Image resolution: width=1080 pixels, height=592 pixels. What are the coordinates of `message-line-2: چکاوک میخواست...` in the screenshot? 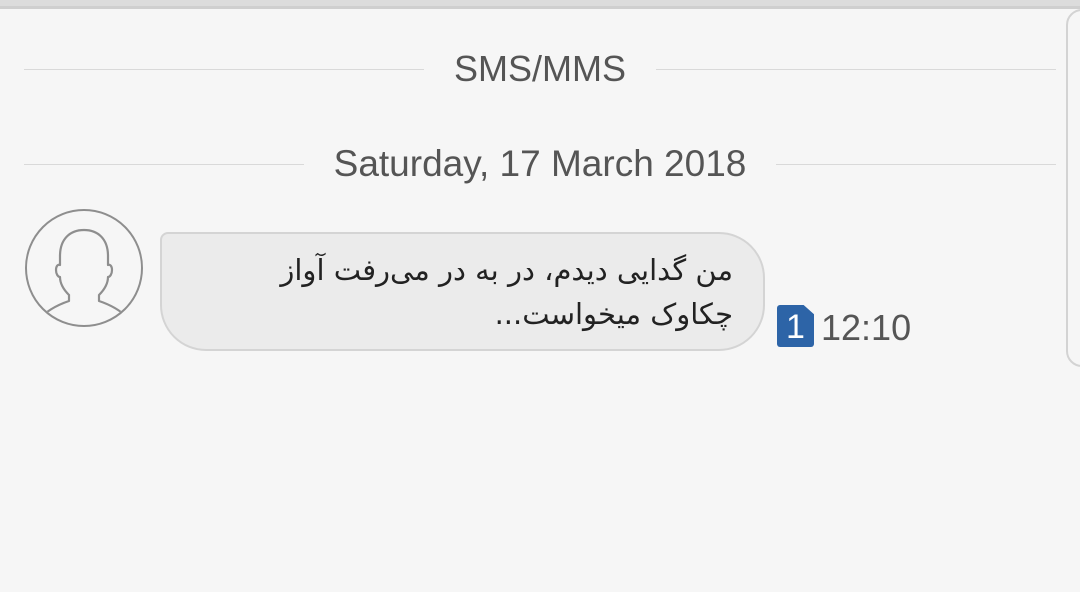 It's located at (613, 314).